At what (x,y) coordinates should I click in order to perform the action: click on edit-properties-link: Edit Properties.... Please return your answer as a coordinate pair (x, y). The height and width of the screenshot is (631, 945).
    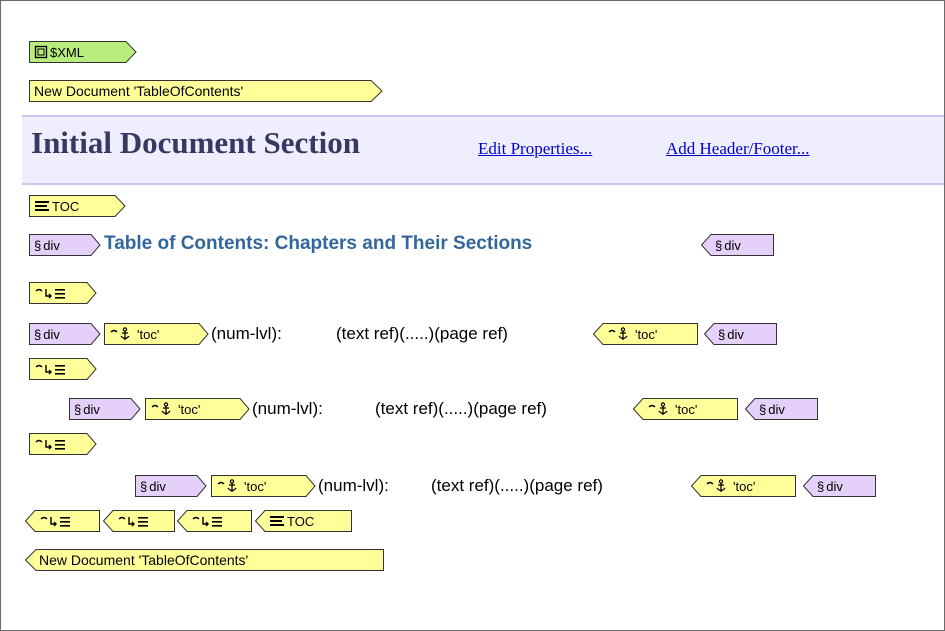
    Looking at the image, I should click on (535, 149).